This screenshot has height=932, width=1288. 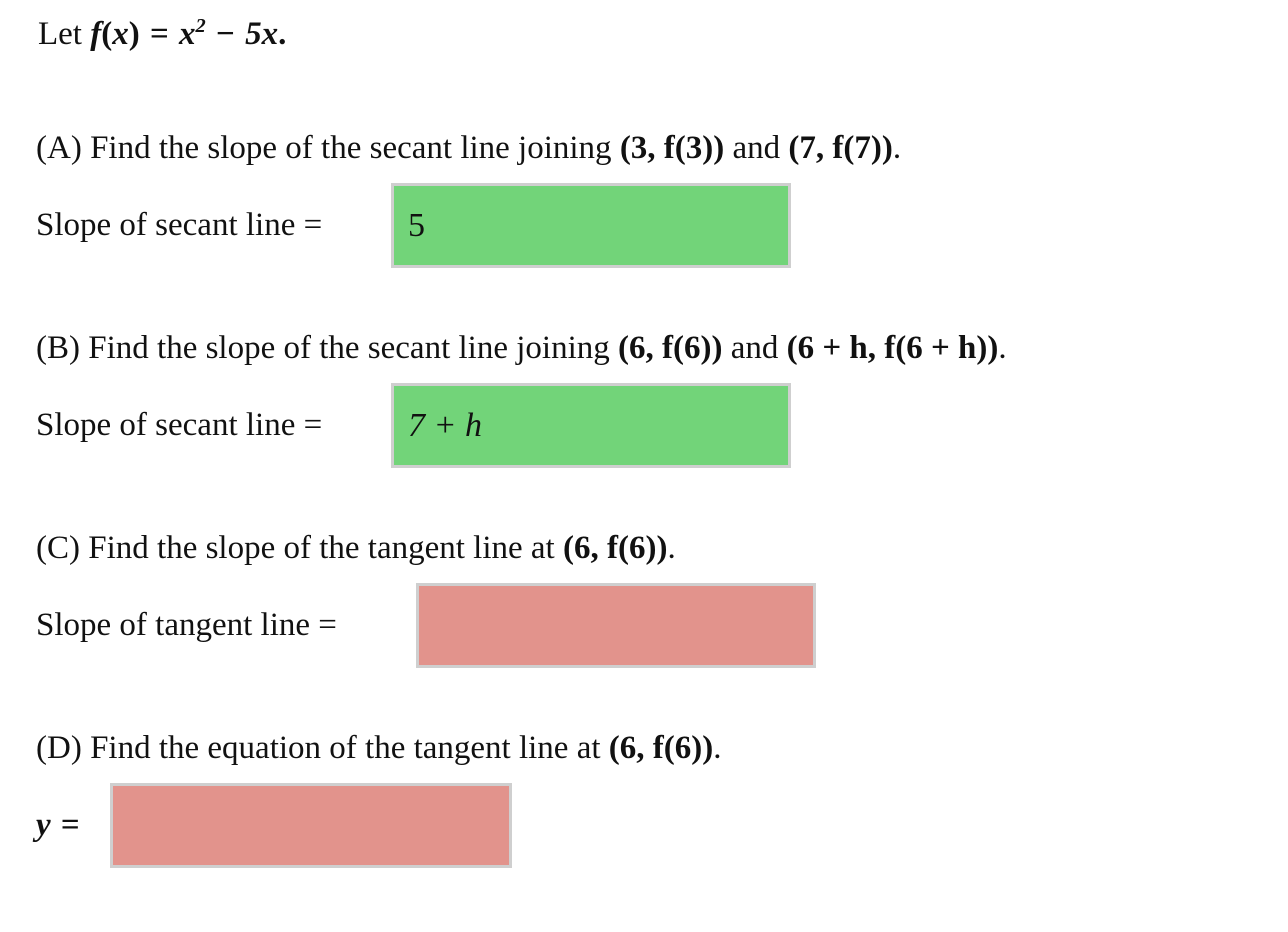 I want to click on part-label-c: (C), so click(x=58, y=548).